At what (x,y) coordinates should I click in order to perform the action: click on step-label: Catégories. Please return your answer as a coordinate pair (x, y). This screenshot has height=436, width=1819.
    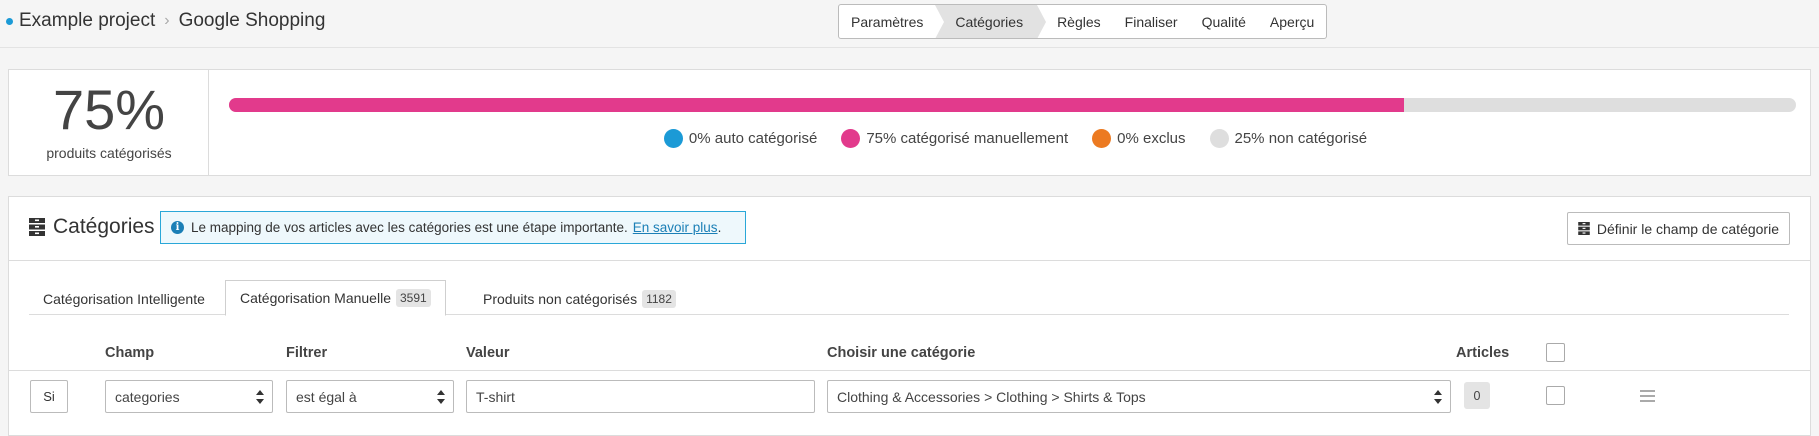
    Looking at the image, I should click on (989, 21).